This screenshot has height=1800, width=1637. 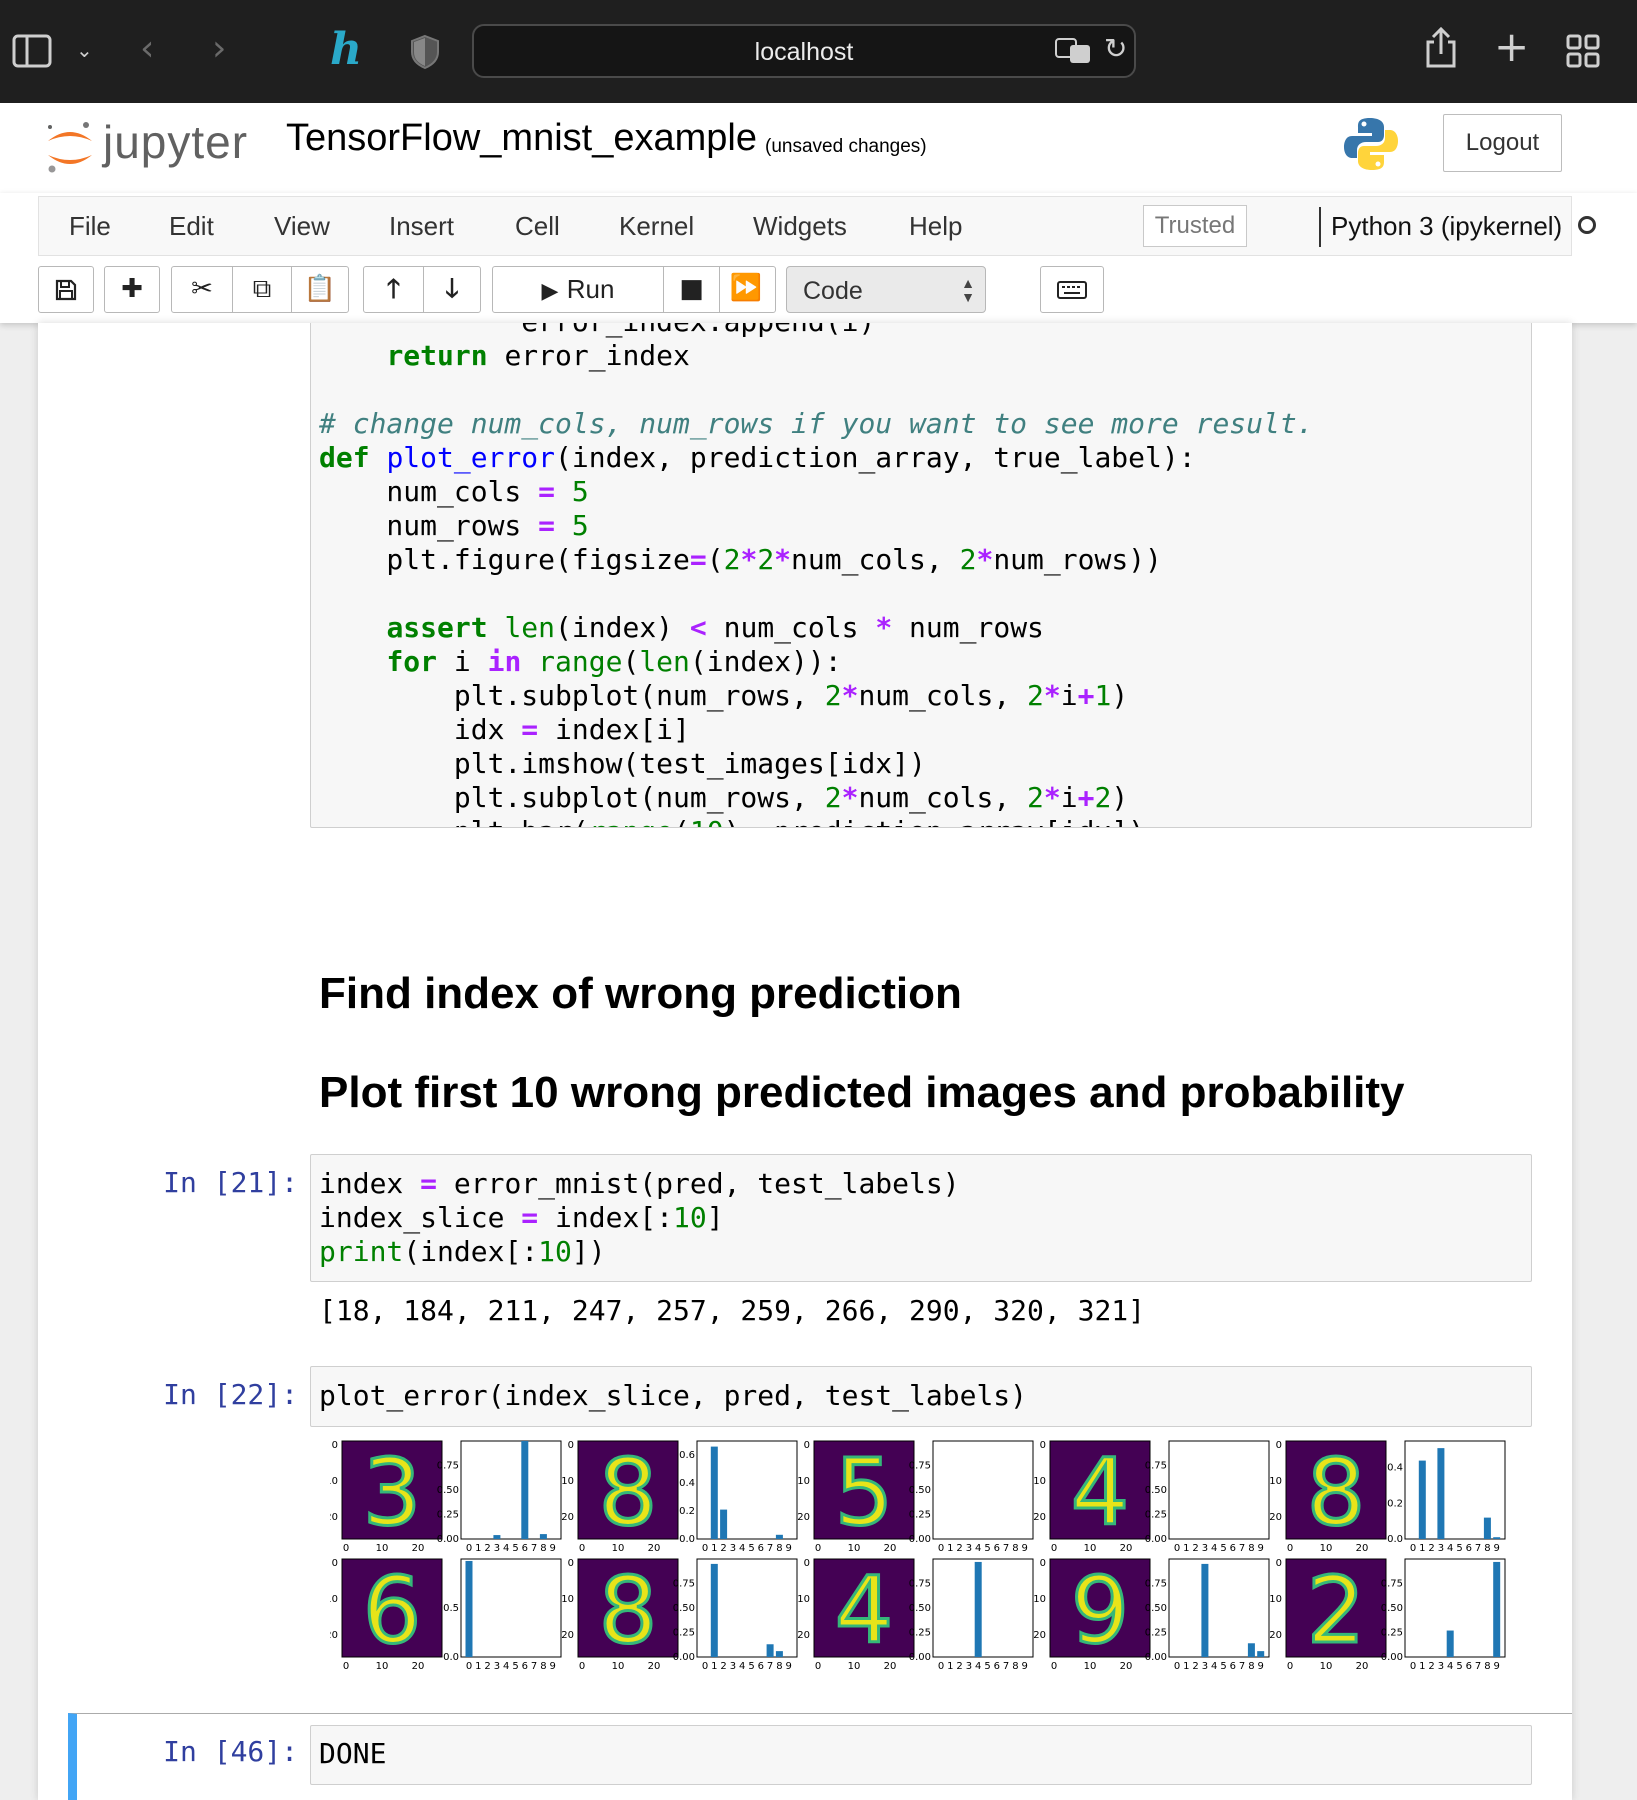 What do you see at coordinates (1275, 1517) in the screenshot?
I see `image-y-tick: 20` at bounding box center [1275, 1517].